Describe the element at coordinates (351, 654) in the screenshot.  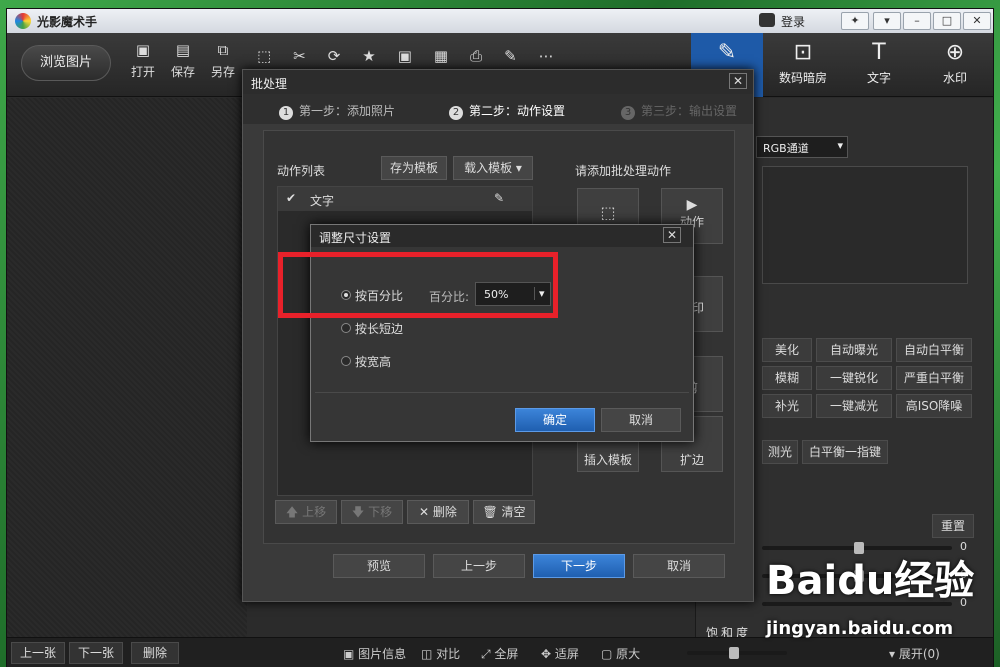
I see `info-icon: ▣` at that location.